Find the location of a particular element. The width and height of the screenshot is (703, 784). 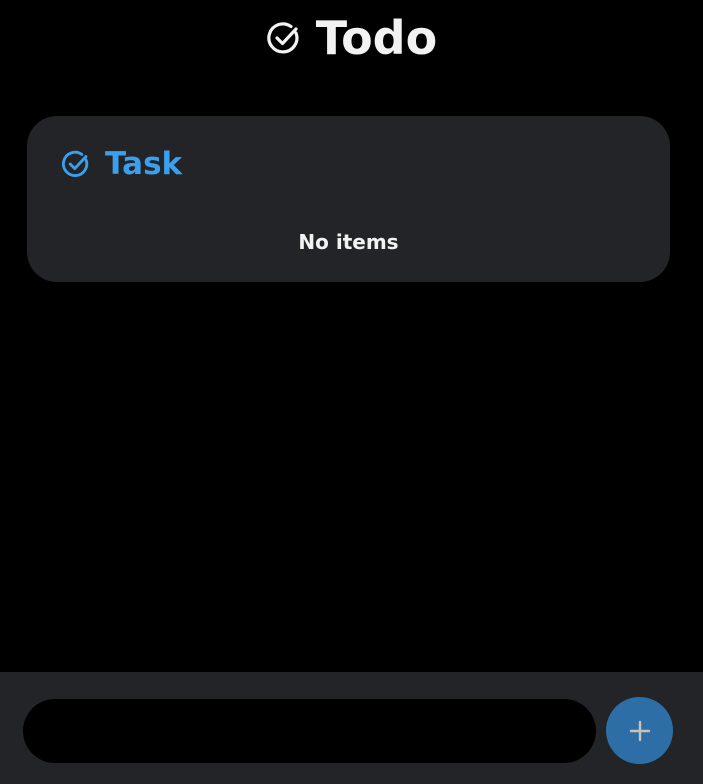

plus-icon is located at coordinates (640, 731).